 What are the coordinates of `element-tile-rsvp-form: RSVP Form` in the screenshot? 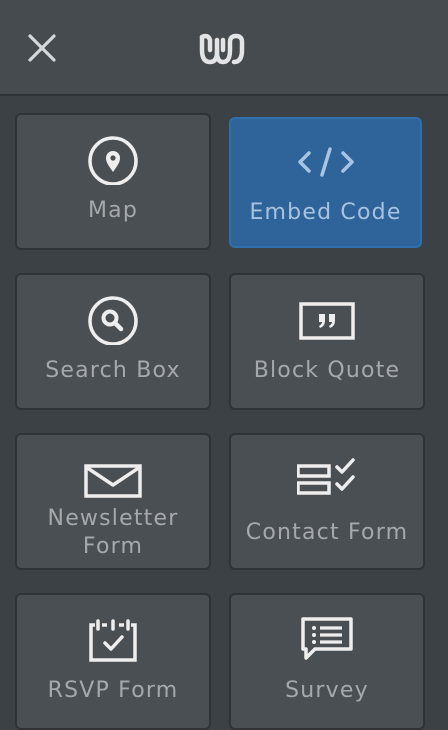 It's located at (113, 661).